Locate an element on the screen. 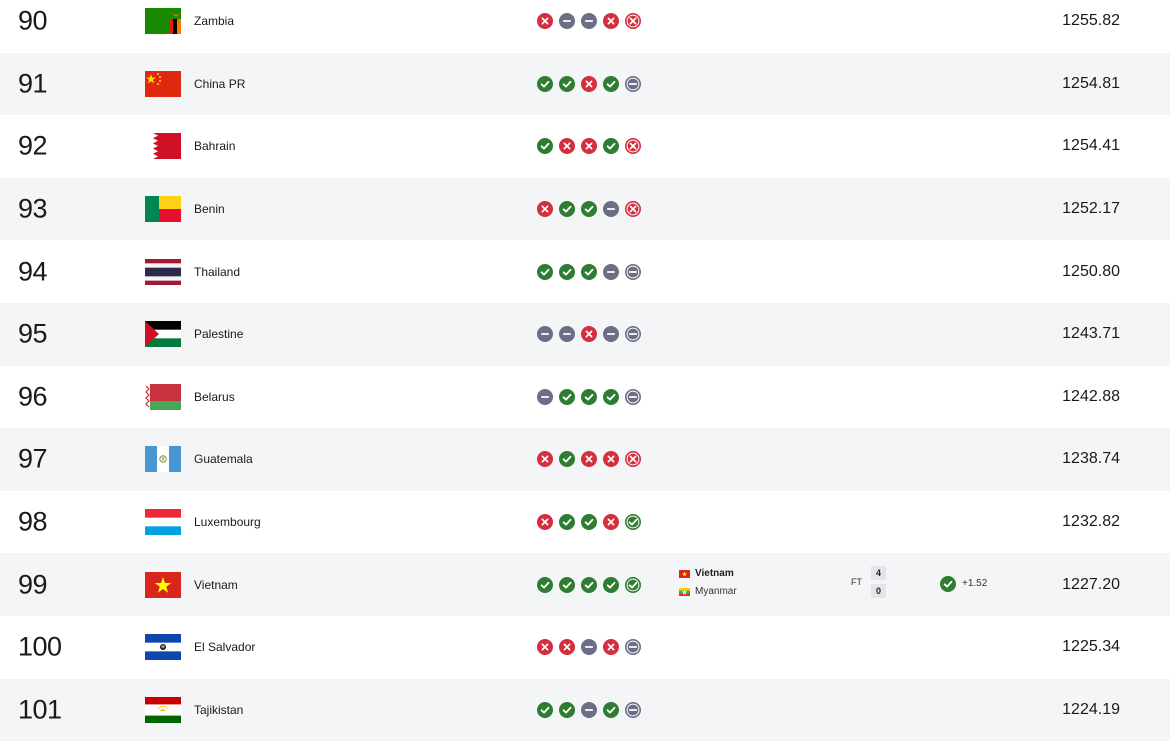  table-row: 98 Luxembourg 1232.82 is located at coordinates (585, 522).